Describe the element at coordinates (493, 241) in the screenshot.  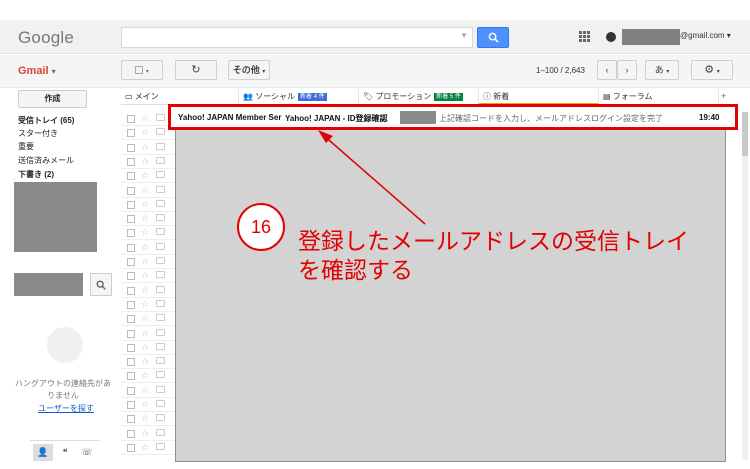
I see `annotation-line-1: 登録したメールアドレスの受信トレイ` at that location.